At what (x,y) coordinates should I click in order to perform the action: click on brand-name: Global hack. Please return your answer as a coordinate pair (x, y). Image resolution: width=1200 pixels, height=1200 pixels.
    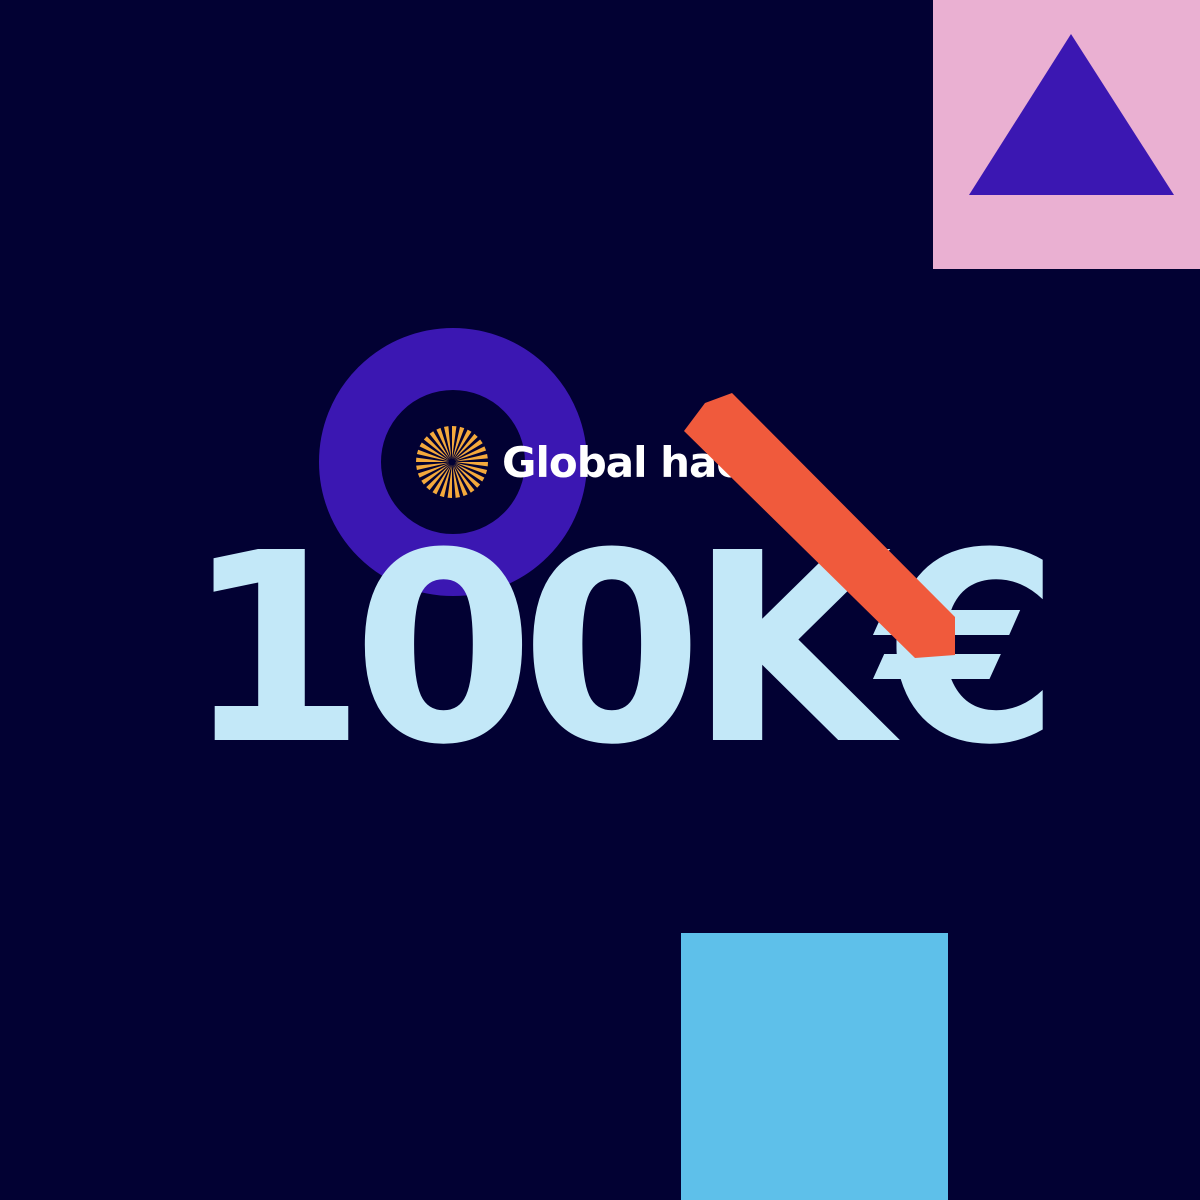
    Looking at the image, I should click on (635, 462).